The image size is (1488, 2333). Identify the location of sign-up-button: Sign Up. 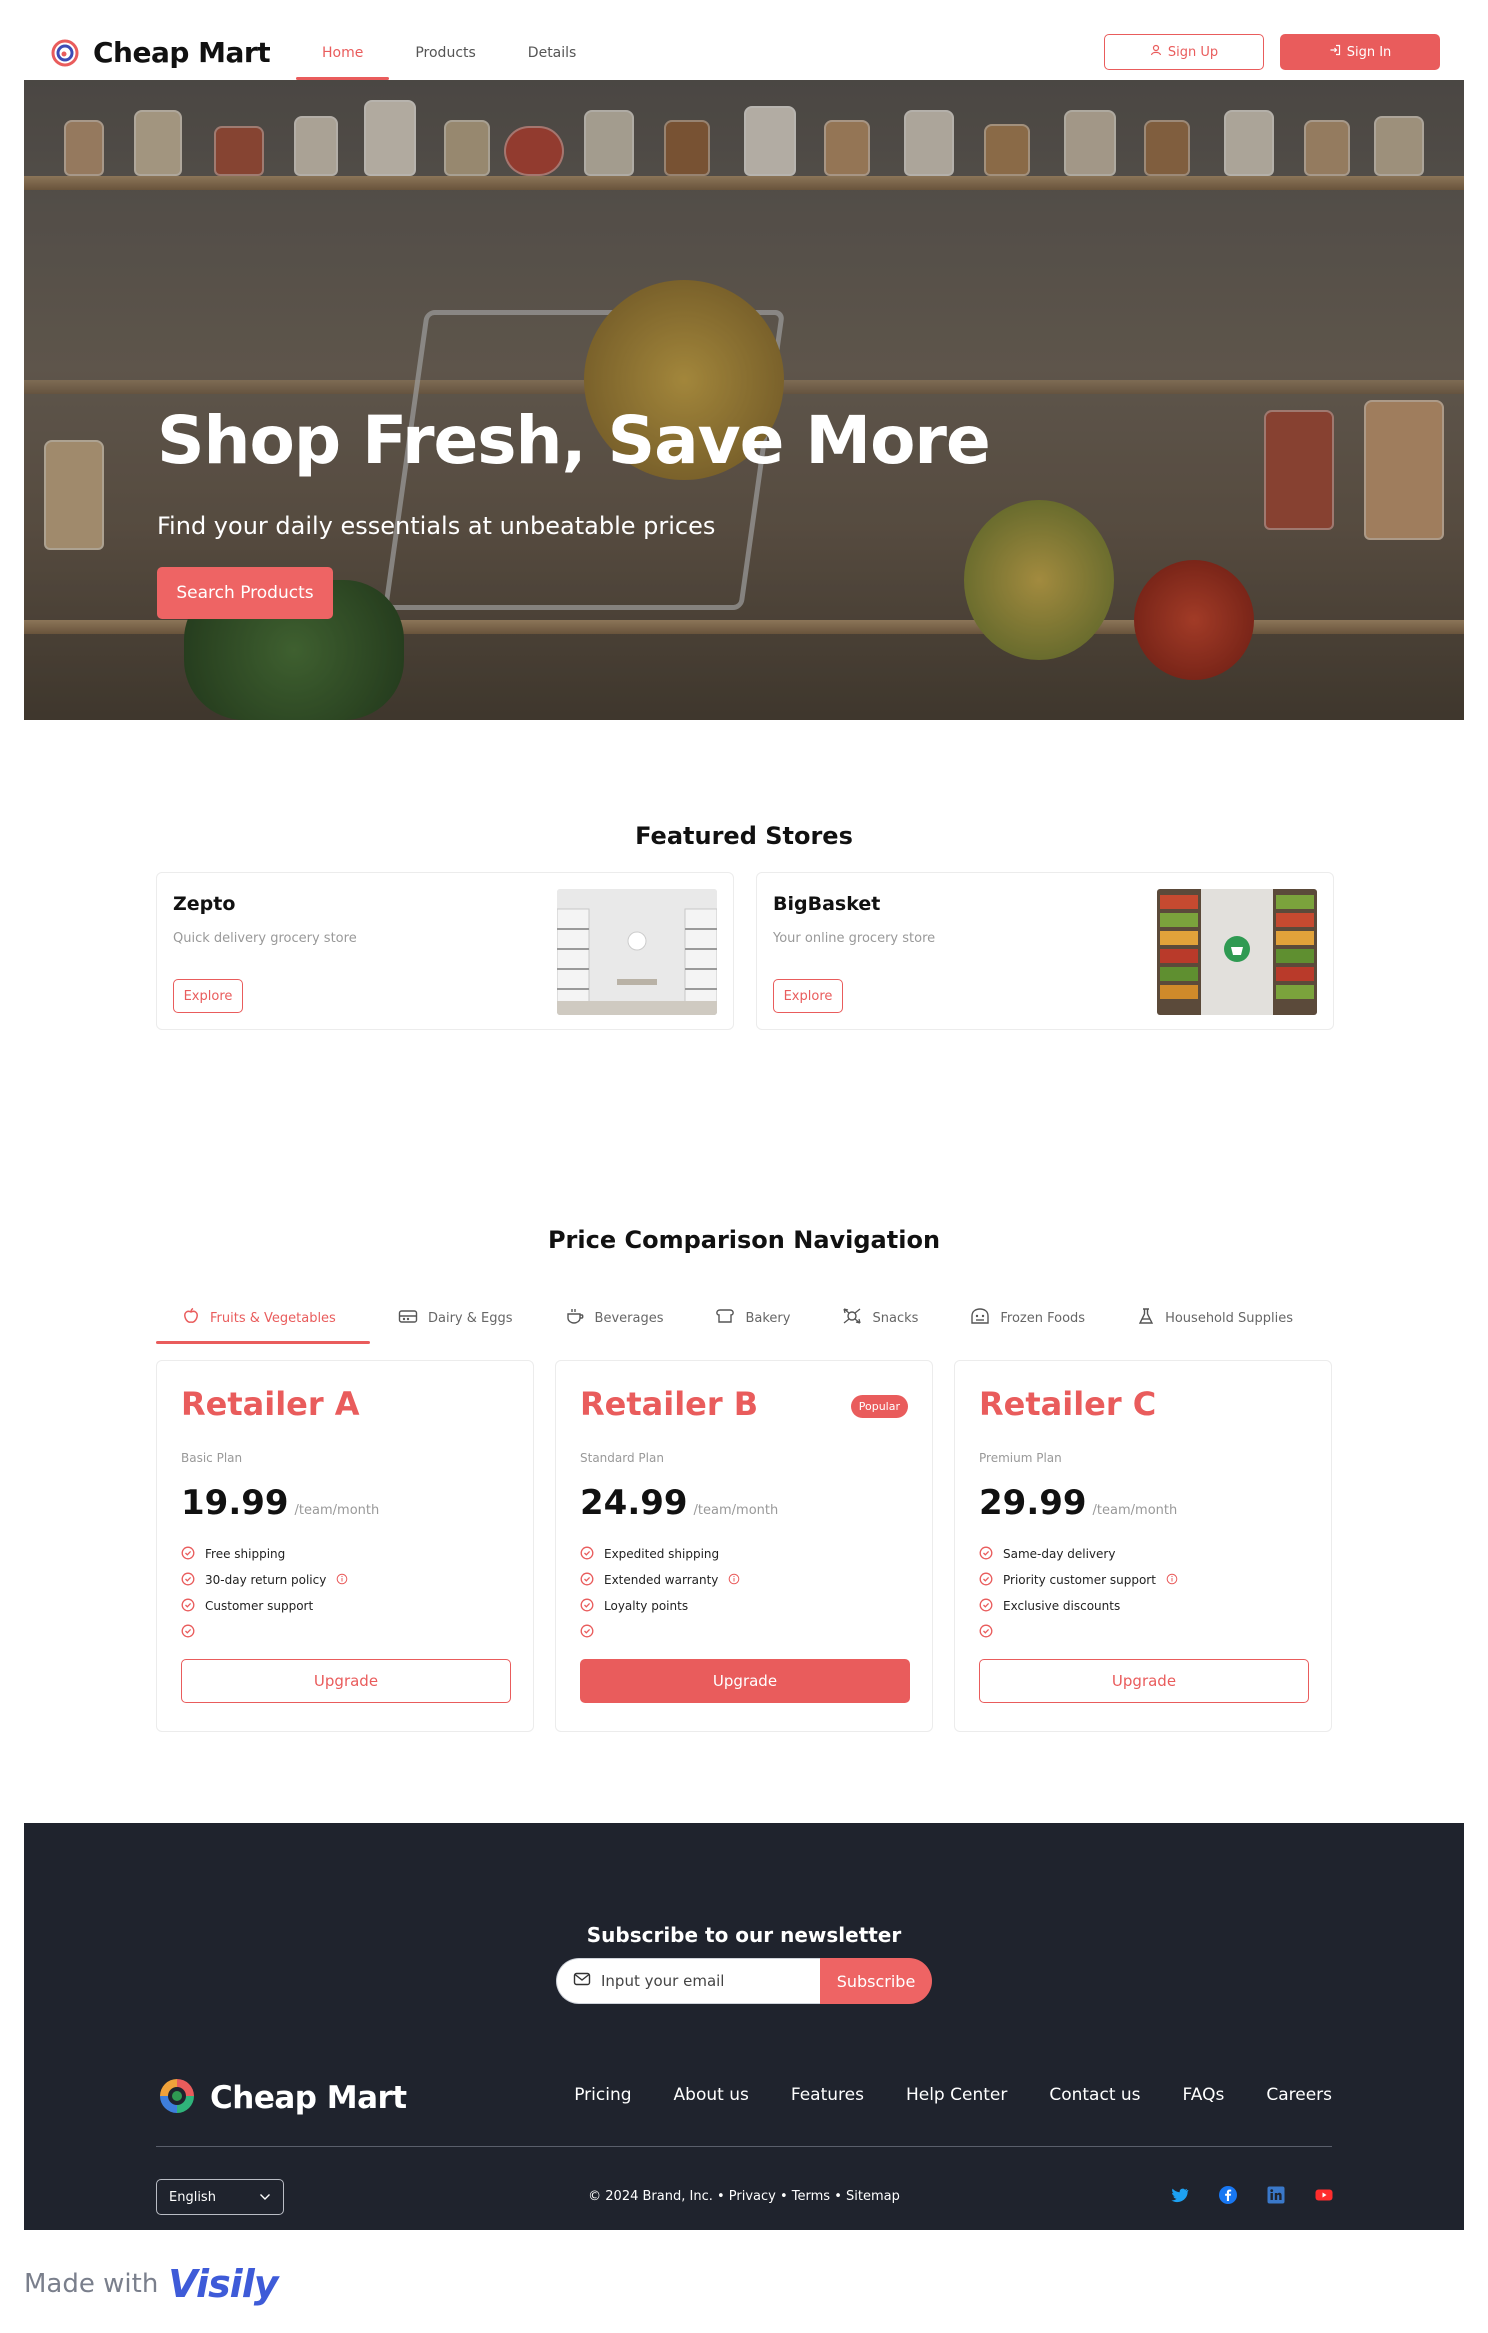
(1184, 52).